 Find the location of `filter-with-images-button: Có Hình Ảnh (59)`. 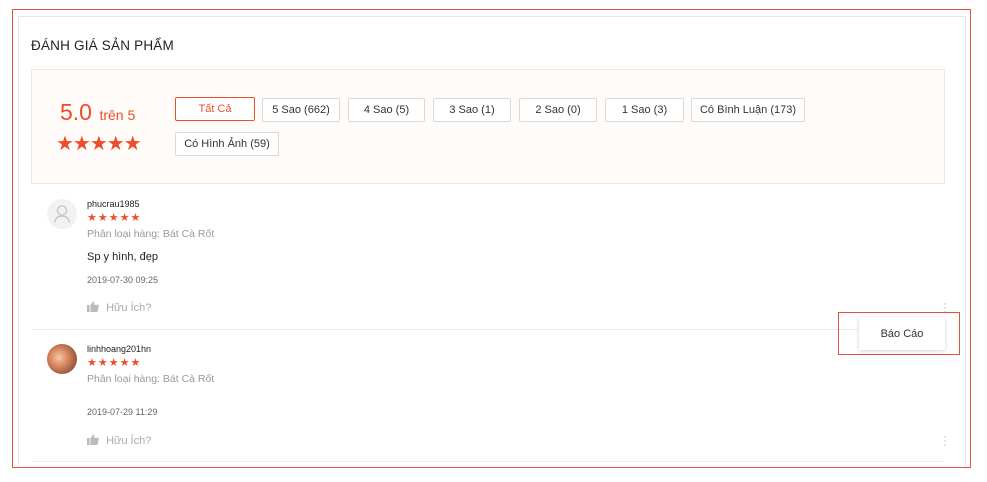

filter-with-images-button: Có Hình Ảnh (59) is located at coordinates (227, 144).